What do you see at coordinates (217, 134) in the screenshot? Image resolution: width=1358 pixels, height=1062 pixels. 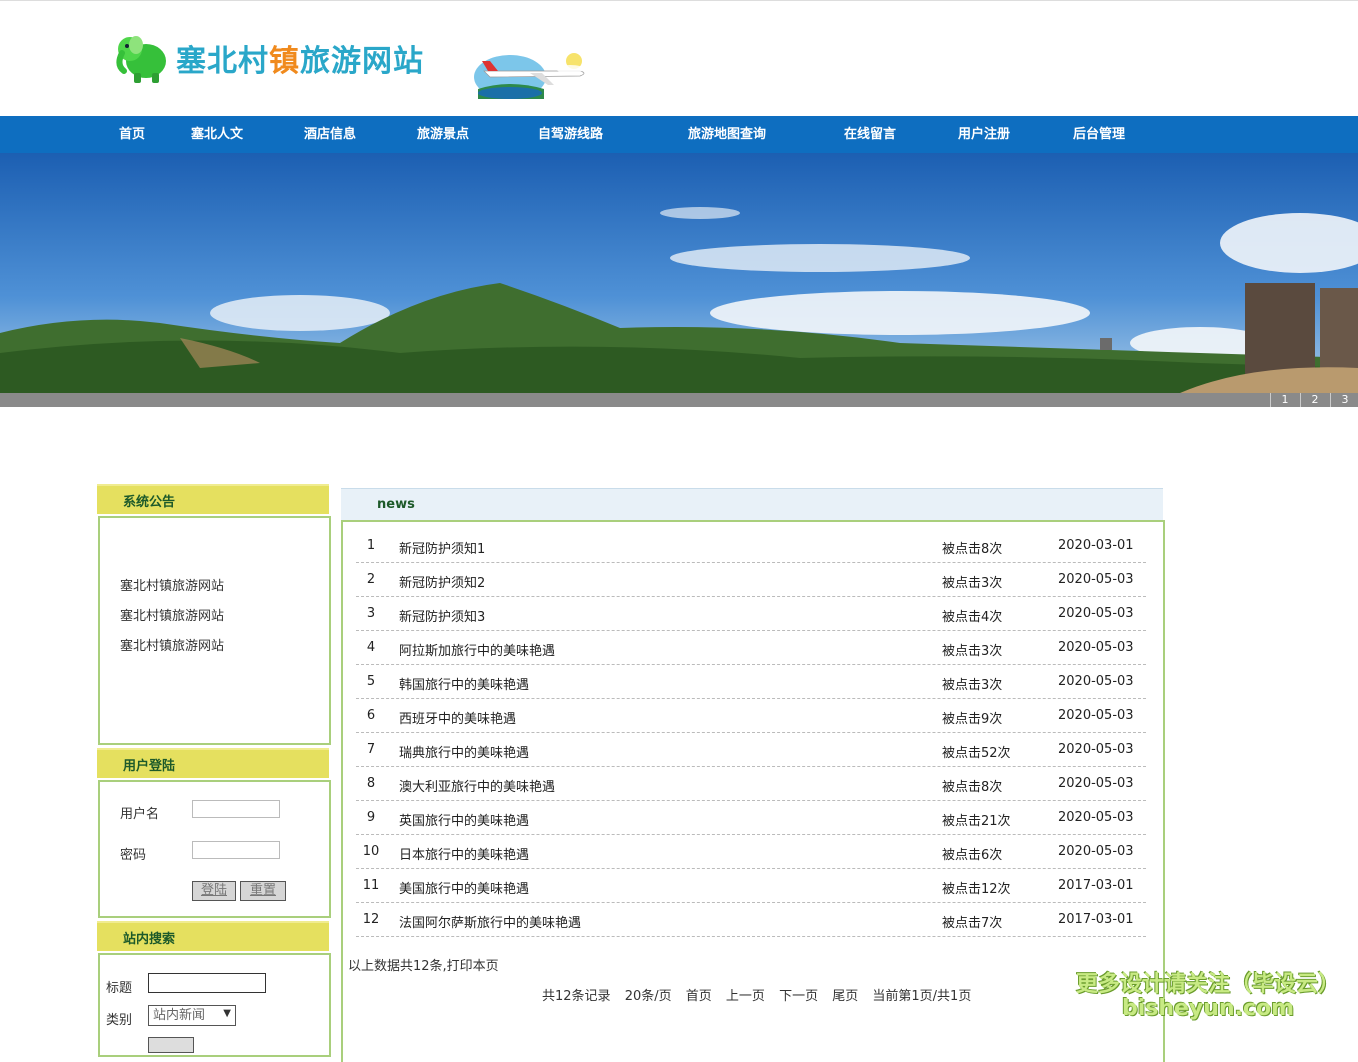 I see `nav-culture: 塞北人文` at bounding box center [217, 134].